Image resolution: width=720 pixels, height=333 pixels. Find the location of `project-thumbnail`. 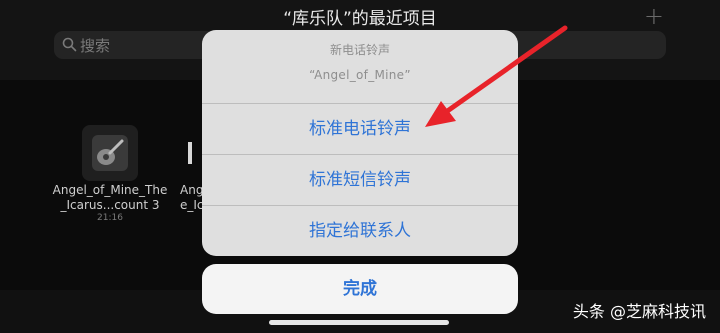

project-thumbnail is located at coordinates (110, 153).